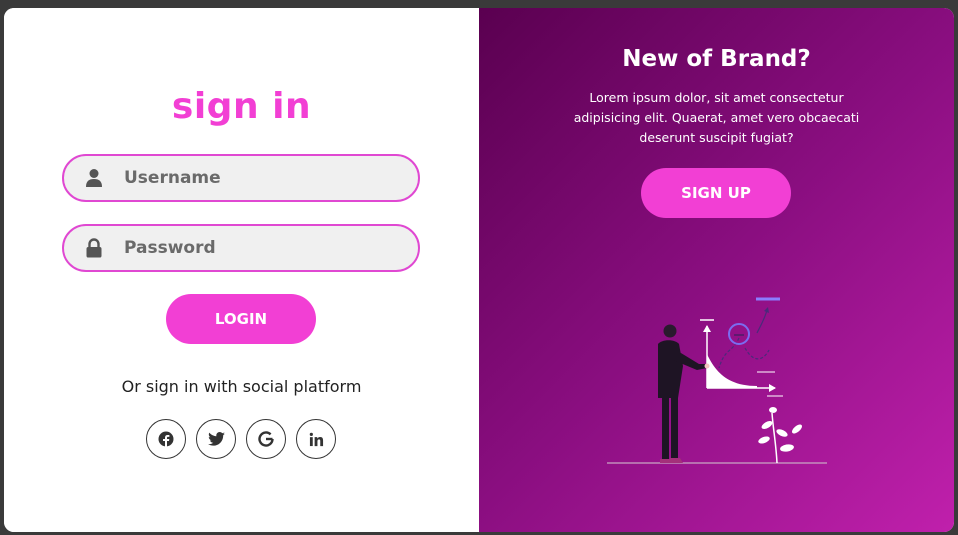 The image size is (958, 535). I want to click on facebook-icon, so click(166, 439).